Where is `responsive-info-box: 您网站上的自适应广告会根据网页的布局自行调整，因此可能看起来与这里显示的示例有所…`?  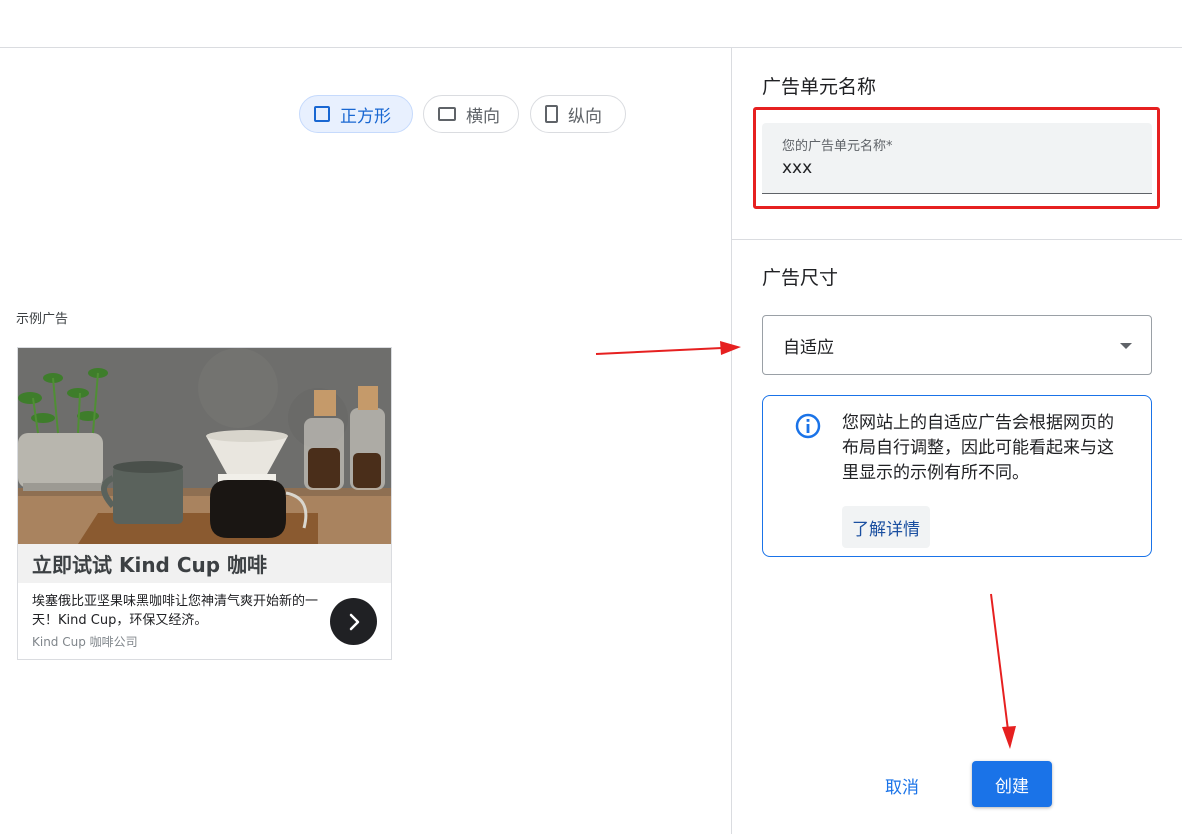
responsive-info-box: 您网站上的自适应广告会根据网页的布局自行调整，因此可能看起来与这里显示的示例有所… is located at coordinates (957, 476).